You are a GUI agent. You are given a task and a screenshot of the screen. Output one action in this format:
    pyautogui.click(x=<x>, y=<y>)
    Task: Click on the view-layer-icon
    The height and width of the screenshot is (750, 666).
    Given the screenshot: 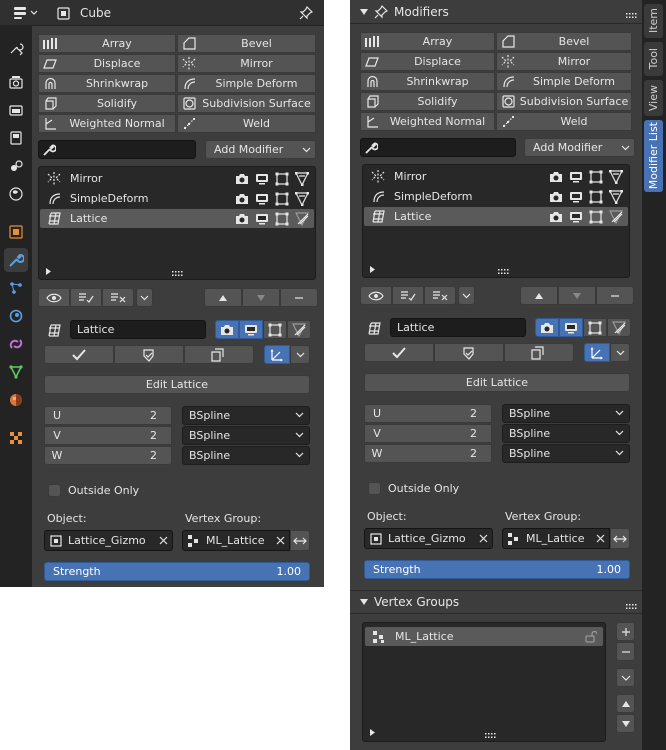 What is the action you would take?
    pyautogui.click(x=16, y=138)
    